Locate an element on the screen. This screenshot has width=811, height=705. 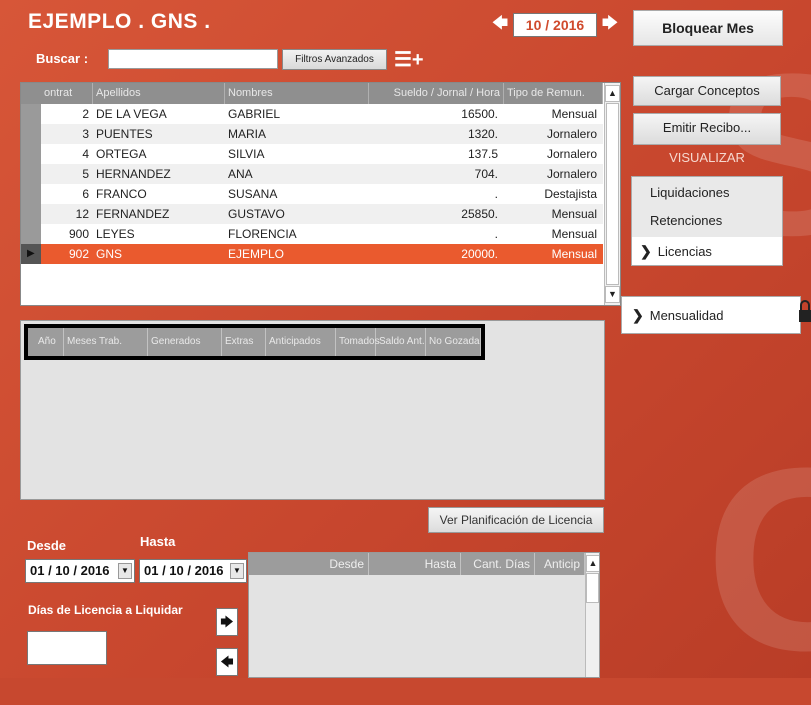
load-concepts-button: Cargar Conceptos is located at coordinates (707, 91).